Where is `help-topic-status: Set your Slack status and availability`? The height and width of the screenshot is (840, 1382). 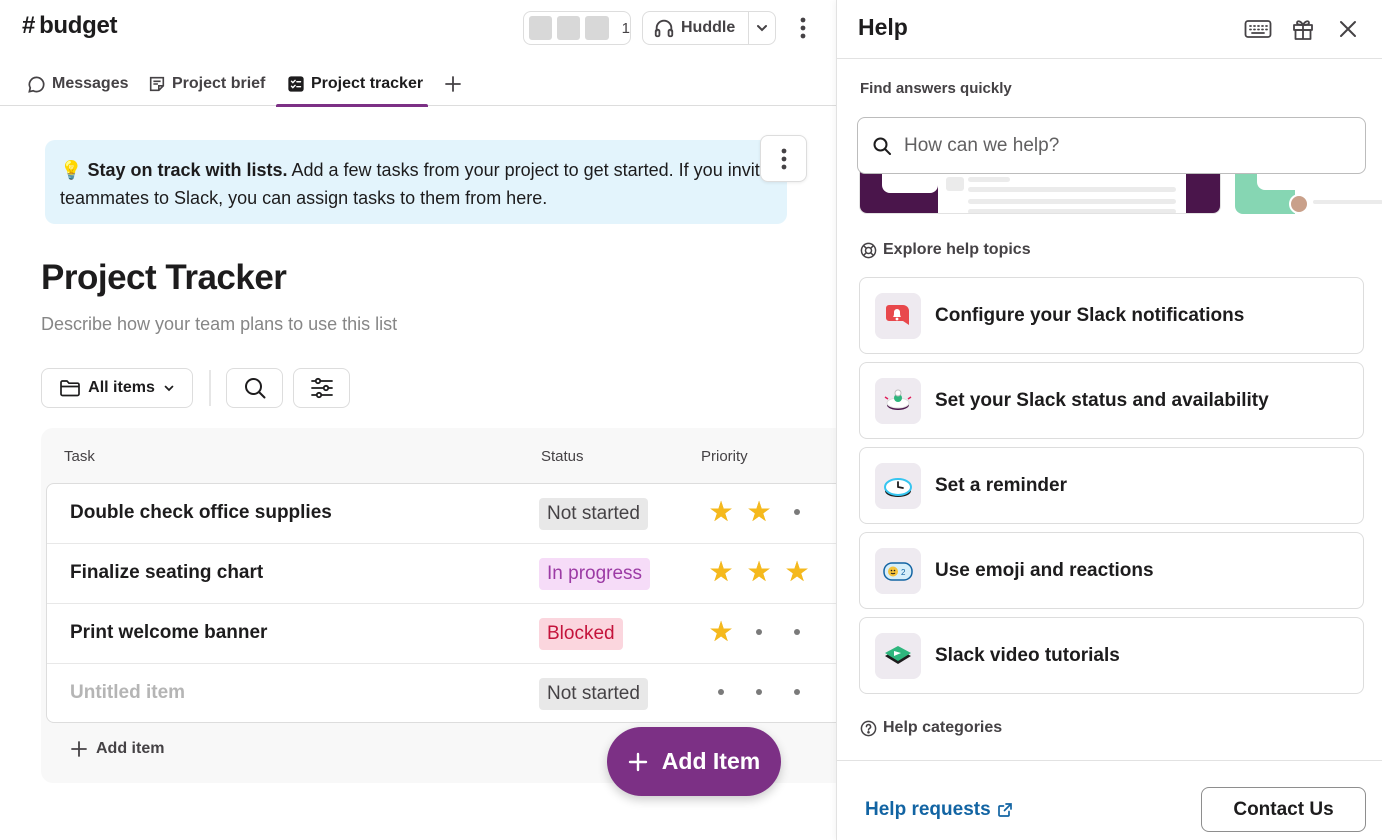 help-topic-status: Set your Slack status and availability is located at coordinates (1111, 400).